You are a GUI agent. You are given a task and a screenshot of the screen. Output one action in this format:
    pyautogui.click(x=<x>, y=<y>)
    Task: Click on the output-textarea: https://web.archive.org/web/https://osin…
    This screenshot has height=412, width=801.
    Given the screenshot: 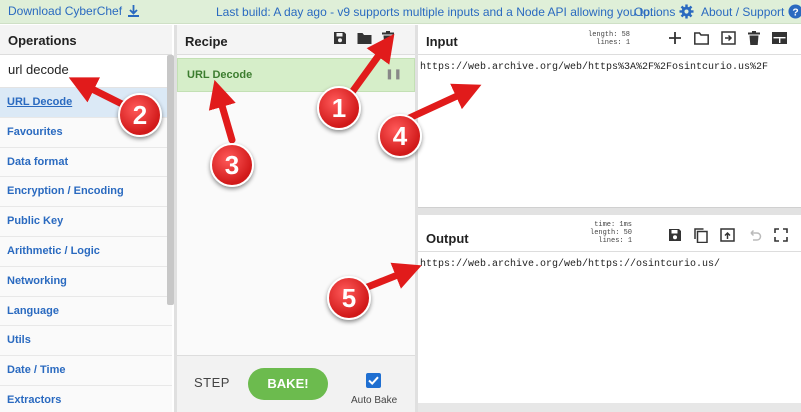 What is the action you would take?
    pyautogui.click(x=570, y=264)
    